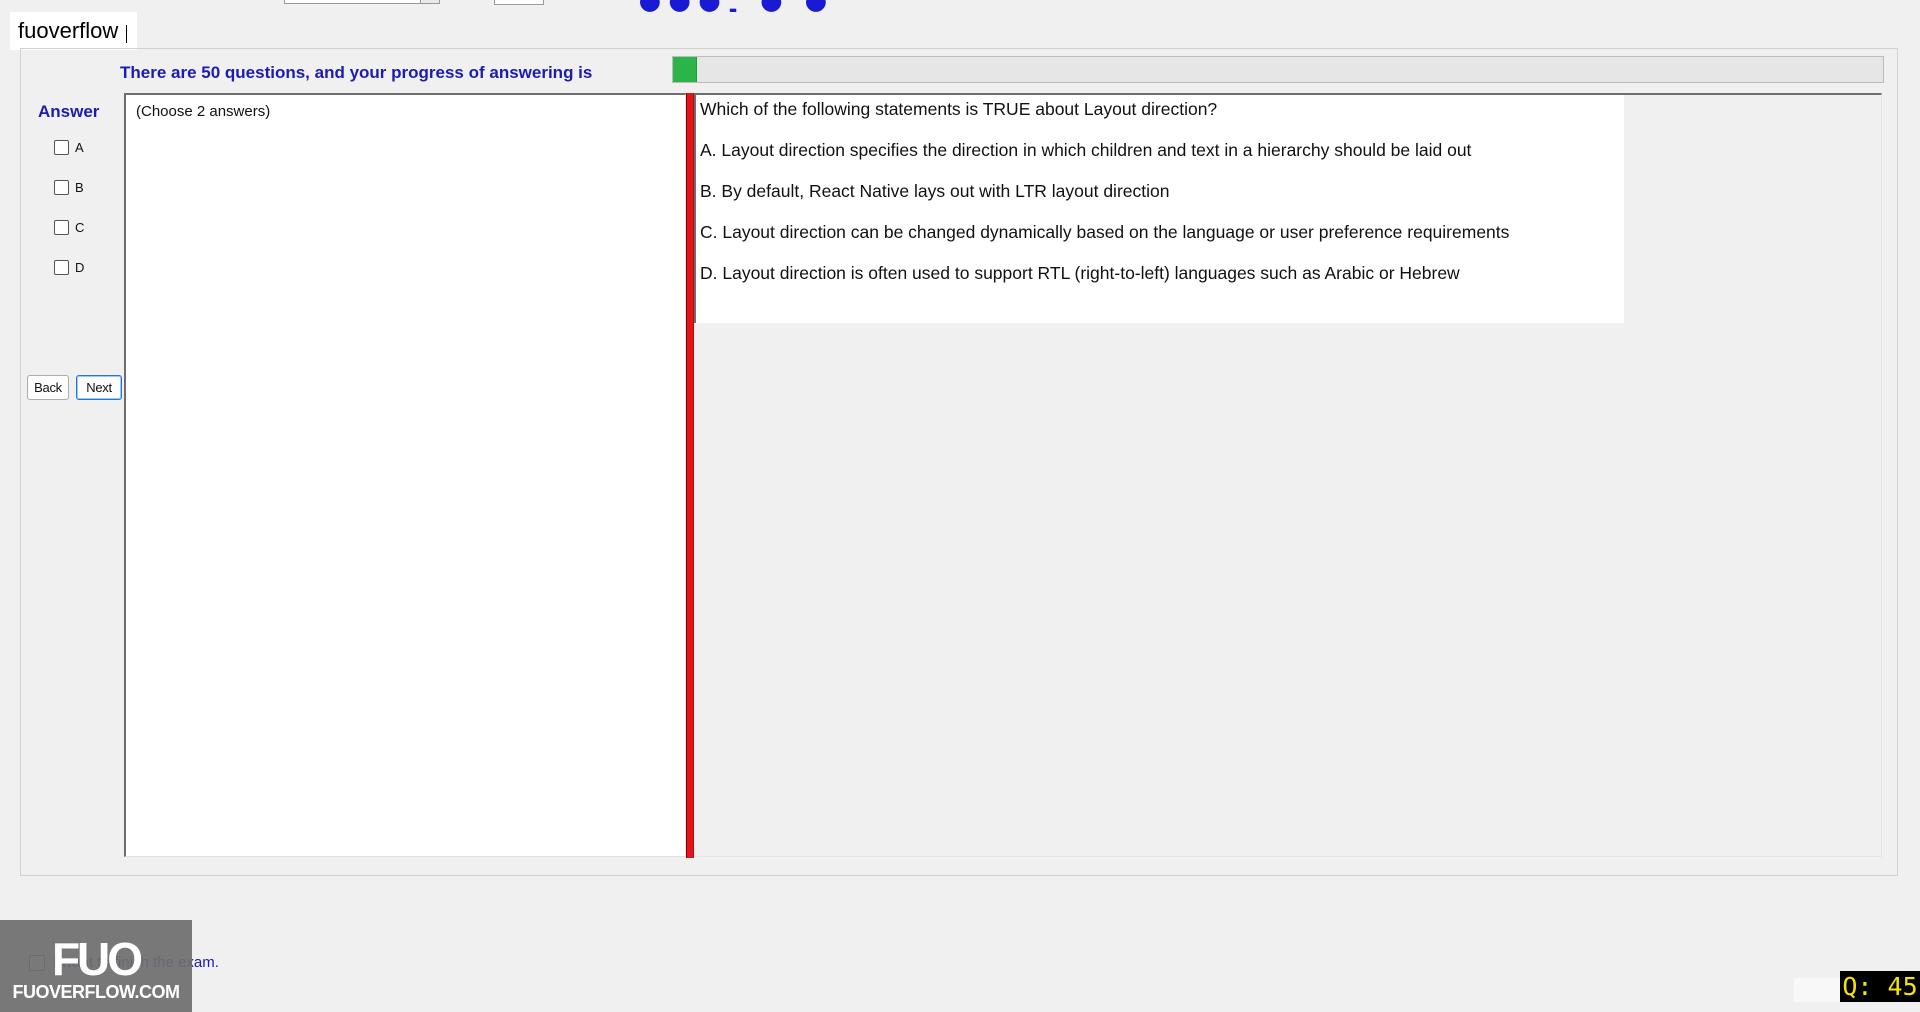 Image resolution: width=1920 pixels, height=1012 pixels. I want to click on answer-option-d: D, so click(69, 267).